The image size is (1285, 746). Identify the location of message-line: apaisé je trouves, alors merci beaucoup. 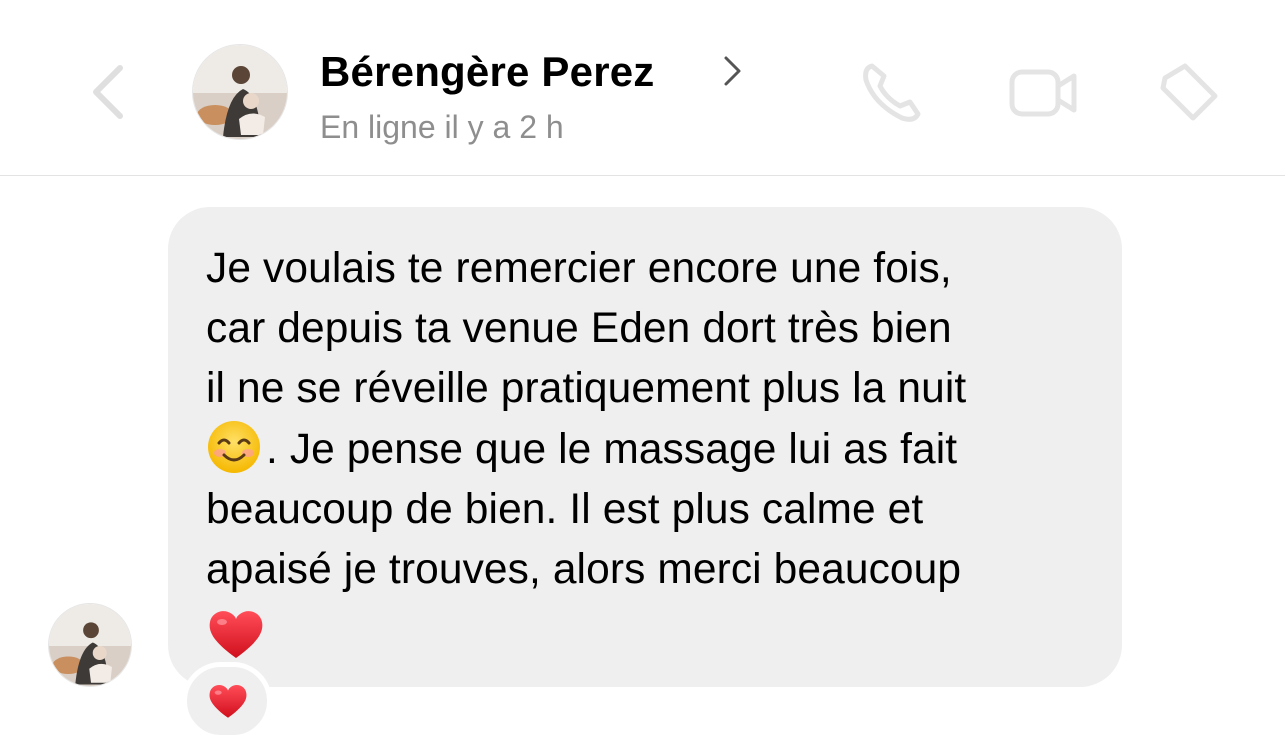
(584, 569).